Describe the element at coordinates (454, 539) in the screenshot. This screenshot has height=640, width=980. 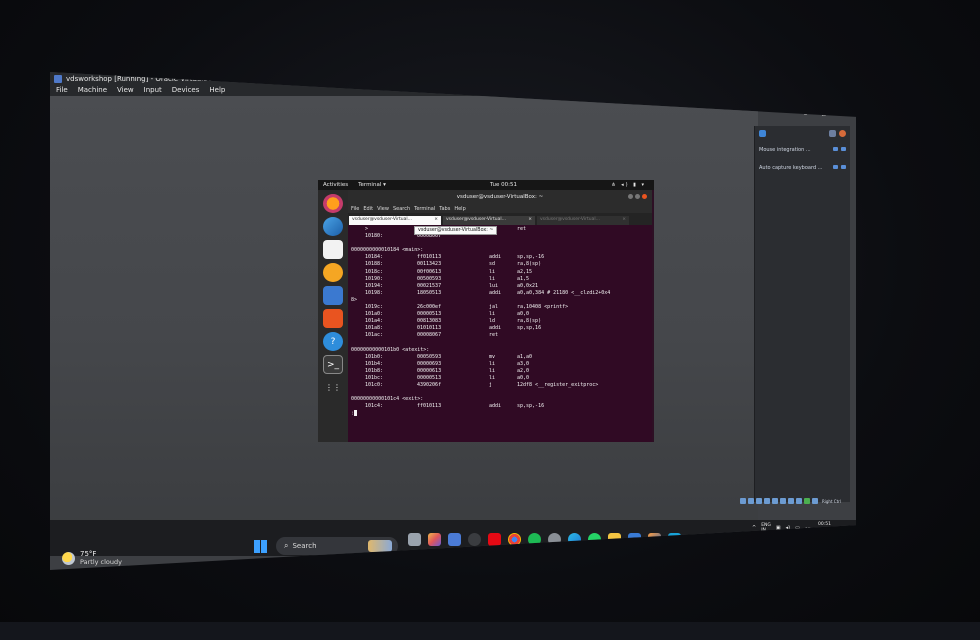
I see `widget-app-icon` at that location.